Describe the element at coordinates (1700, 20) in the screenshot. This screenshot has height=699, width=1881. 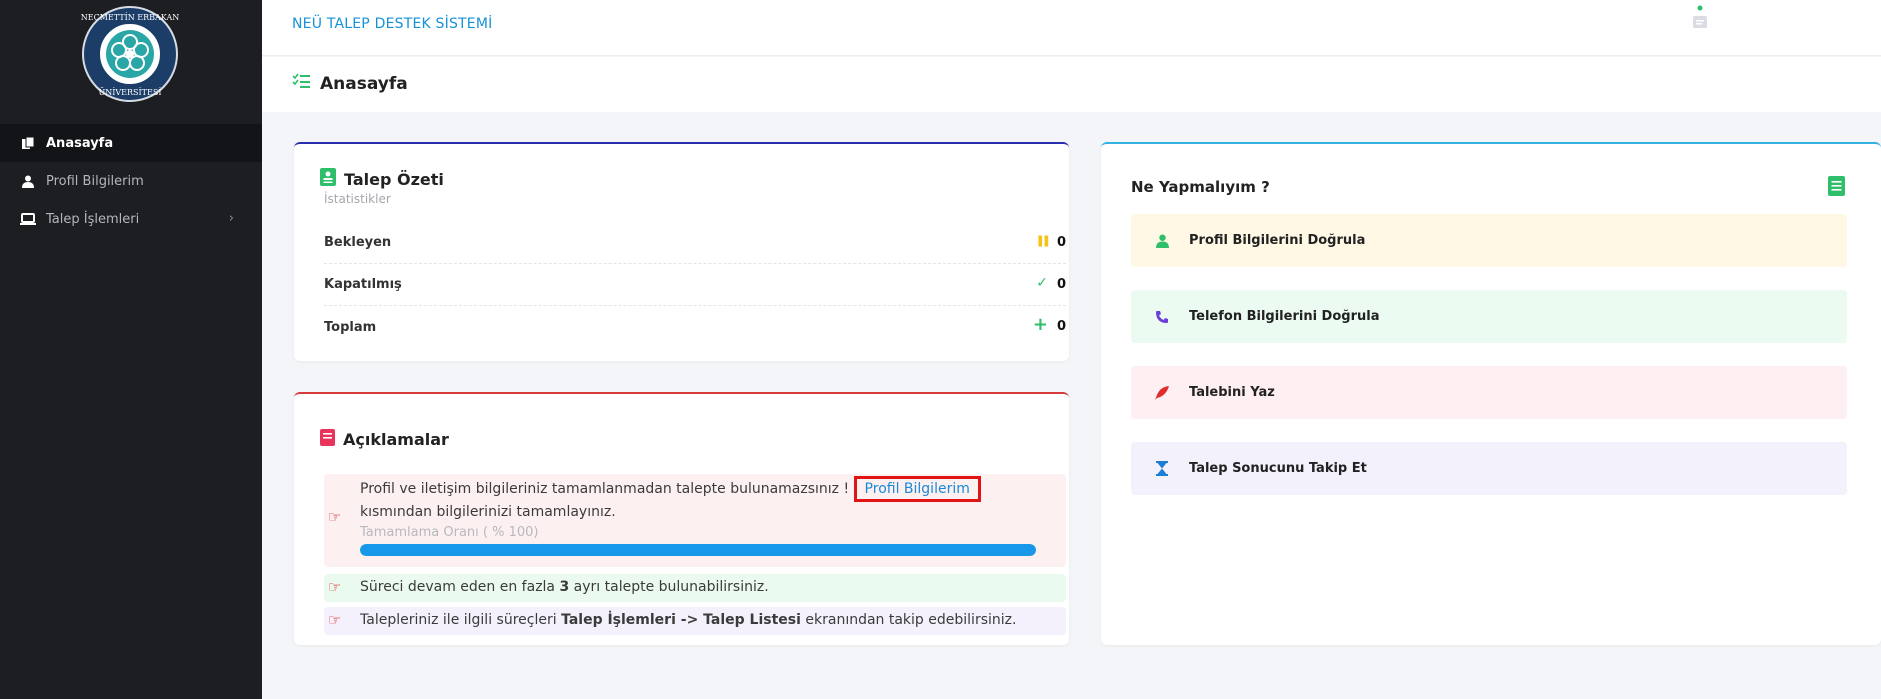
I see `chat-icon` at that location.